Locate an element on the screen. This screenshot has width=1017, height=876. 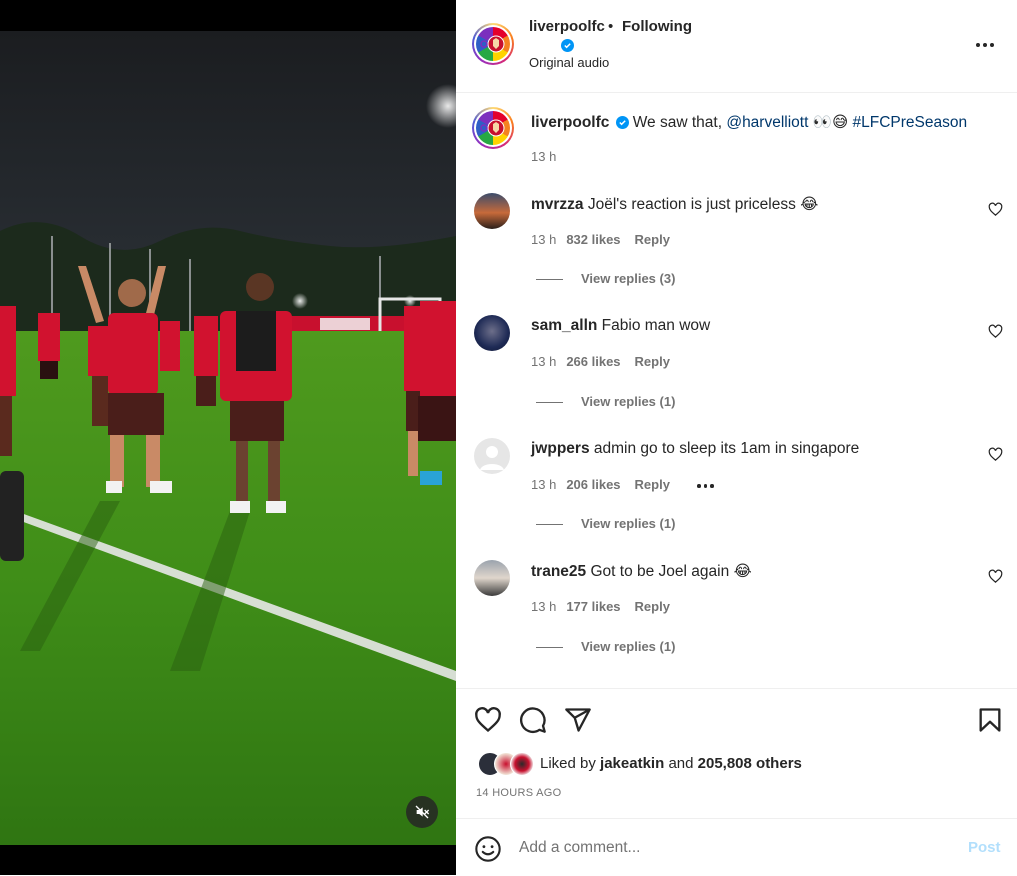
liked-by-prefix: Liked by is located at coordinates (568, 763).